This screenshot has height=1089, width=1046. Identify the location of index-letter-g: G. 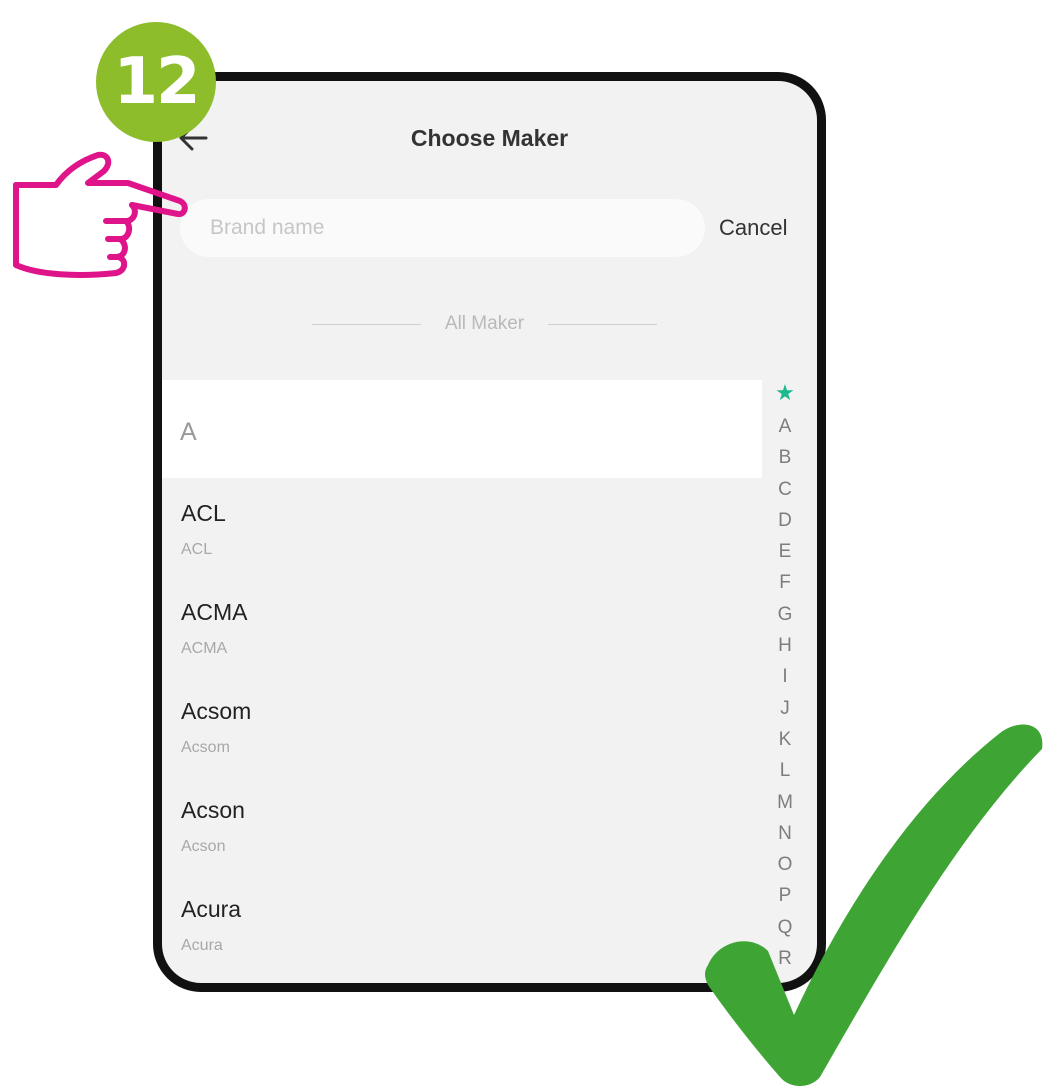
(785, 614).